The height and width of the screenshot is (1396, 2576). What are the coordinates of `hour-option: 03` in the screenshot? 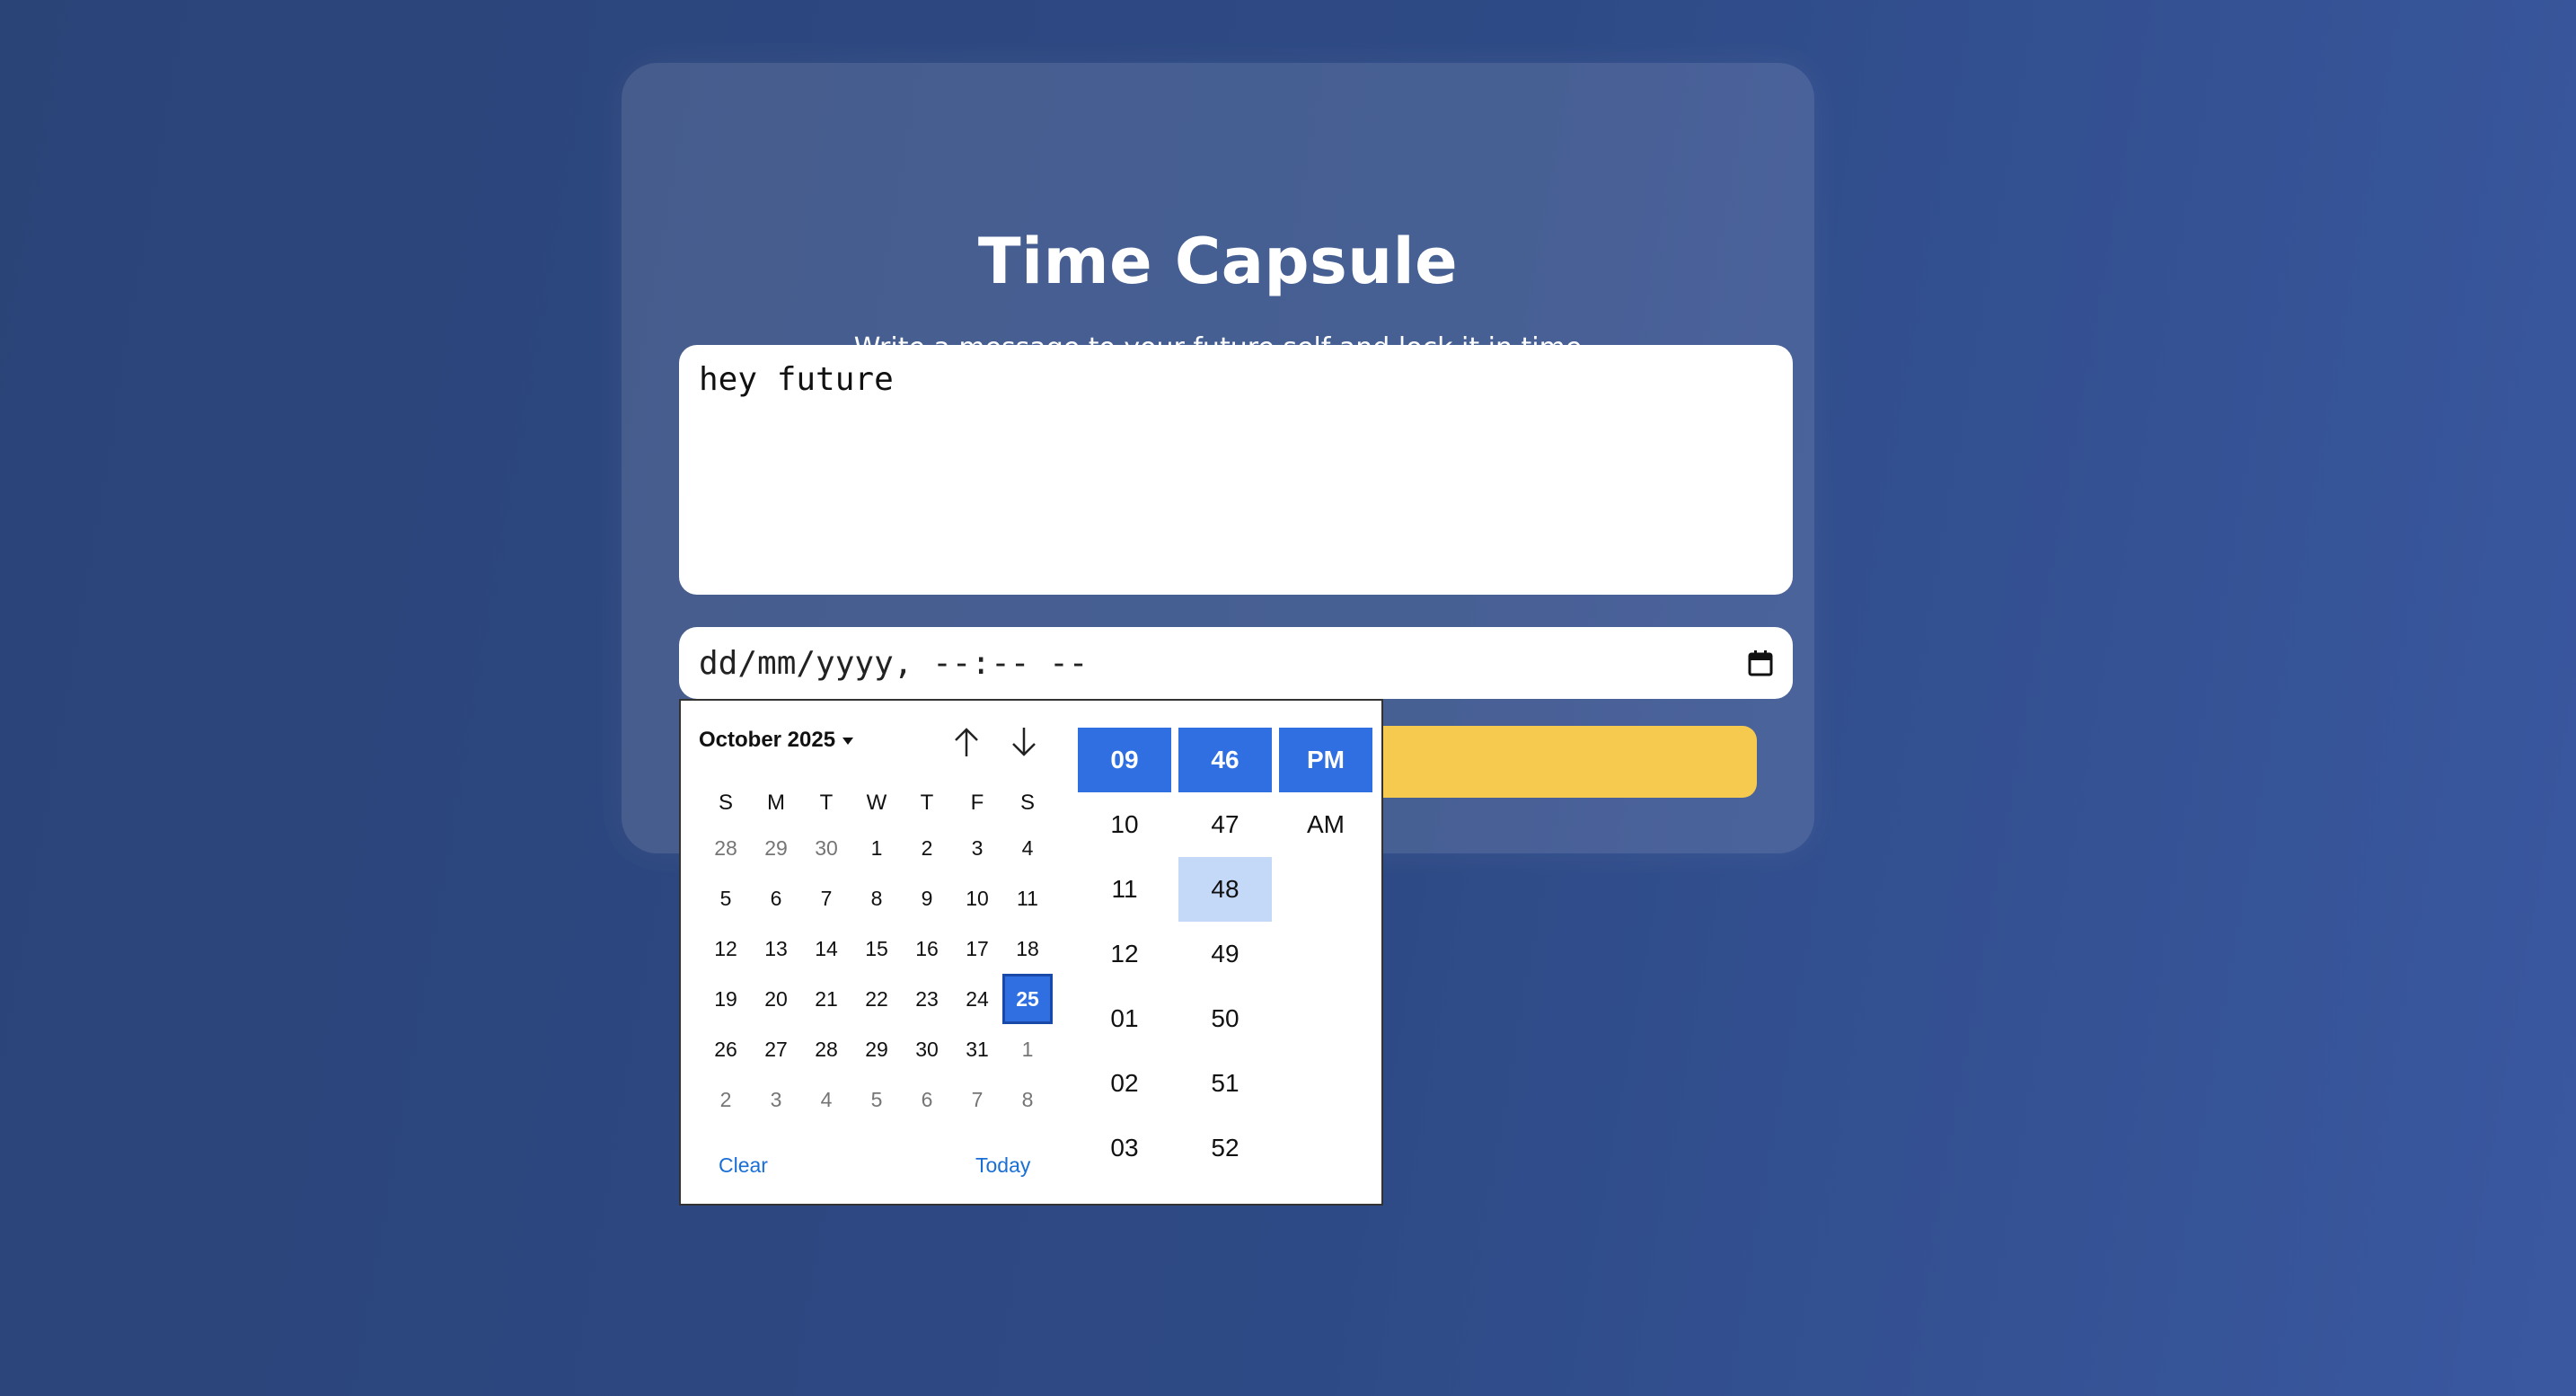 It's located at (1124, 1148).